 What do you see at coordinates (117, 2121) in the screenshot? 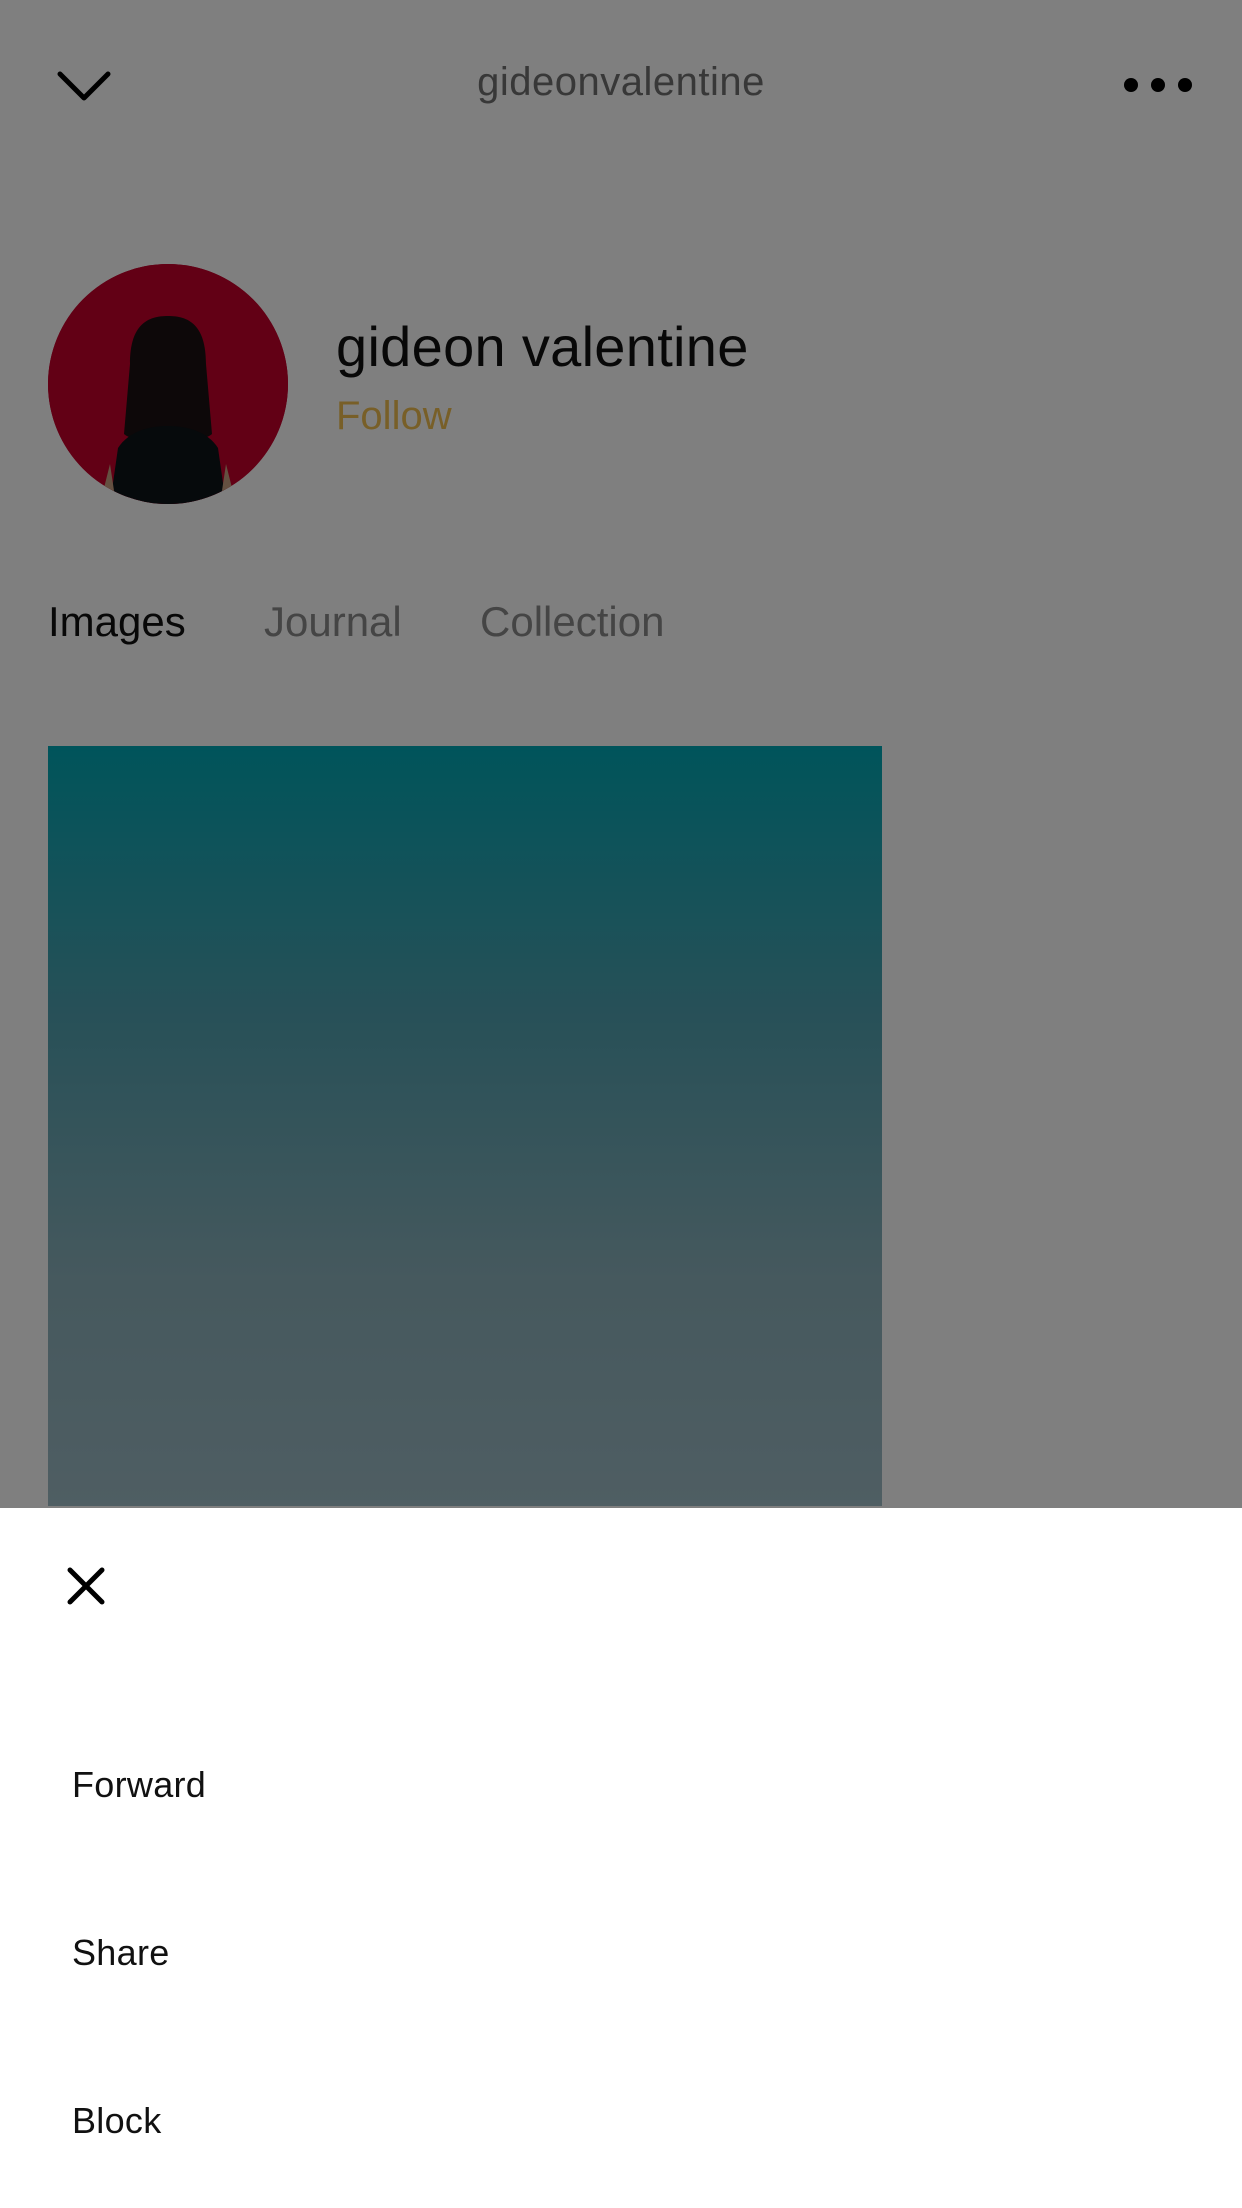
I see `block-menu-item: Block` at bounding box center [117, 2121].